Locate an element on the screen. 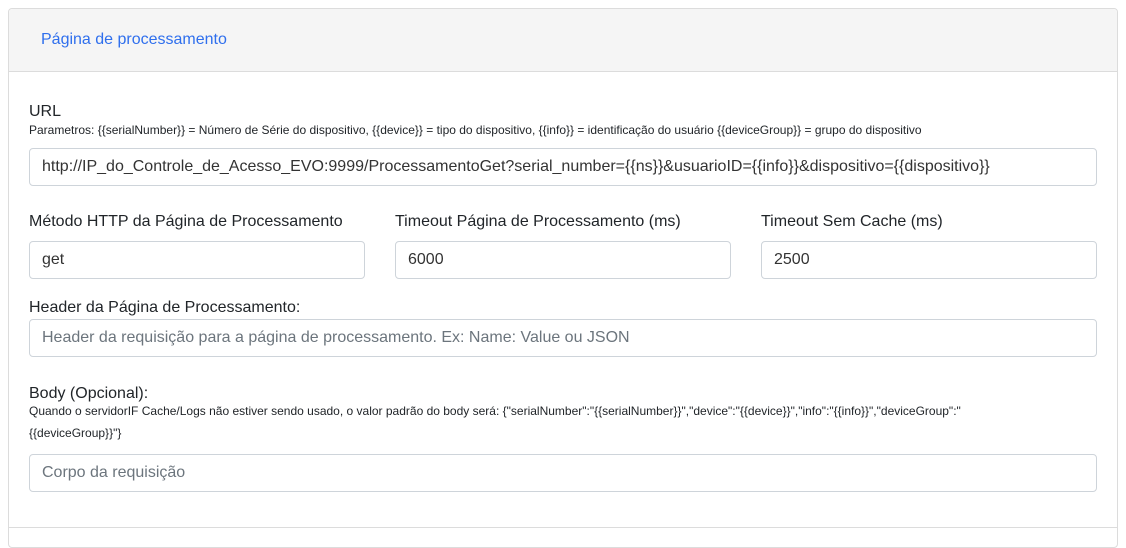 The image size is (1126, 548). timeout-input: 6000 is located at coordinates (563, 260).